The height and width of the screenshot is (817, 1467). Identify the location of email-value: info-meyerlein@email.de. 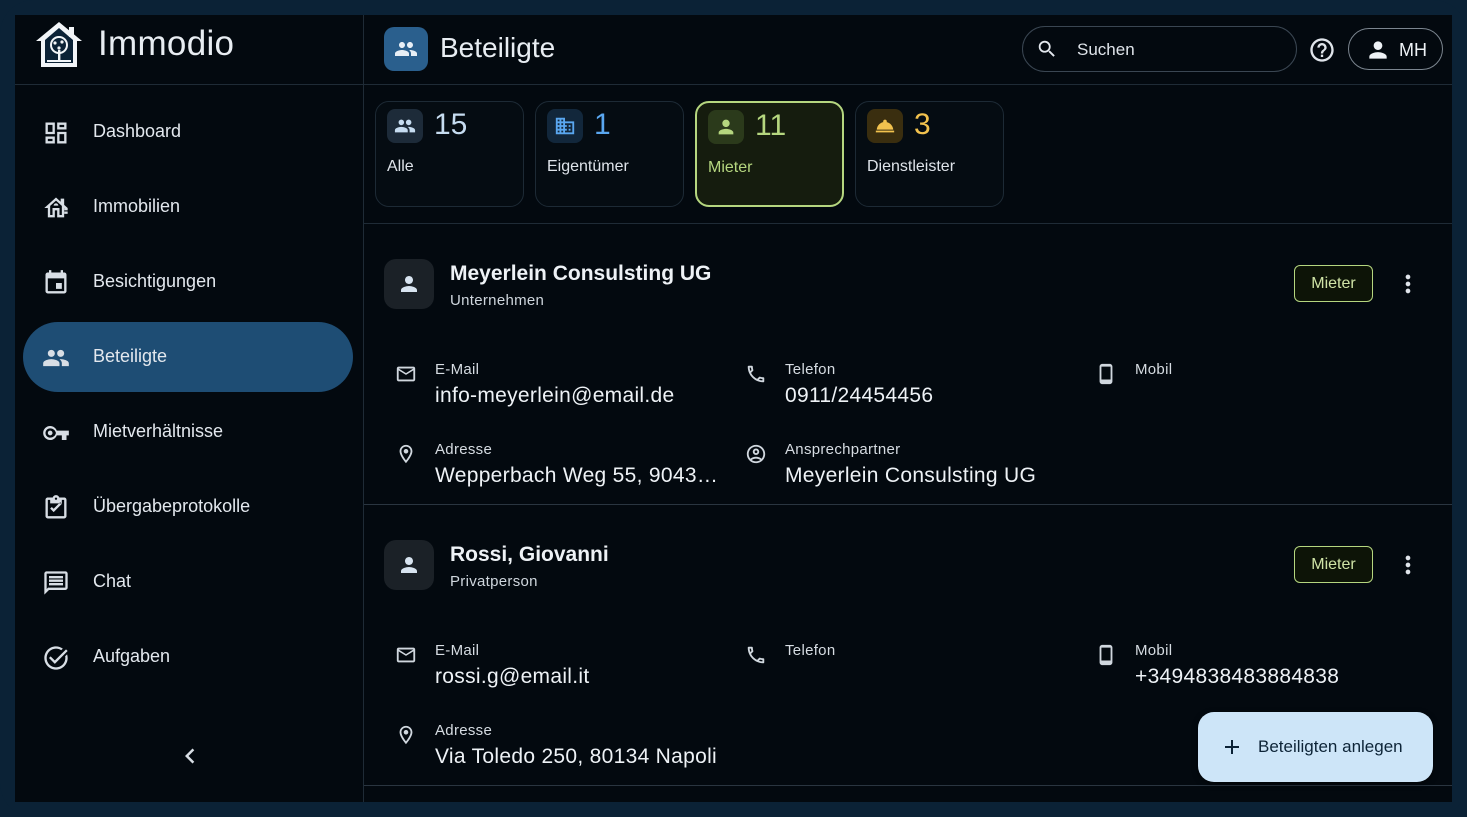
(554, 396).